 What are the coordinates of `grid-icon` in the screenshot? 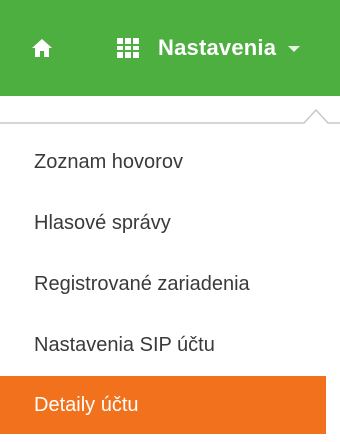 It's located at (128, 48).